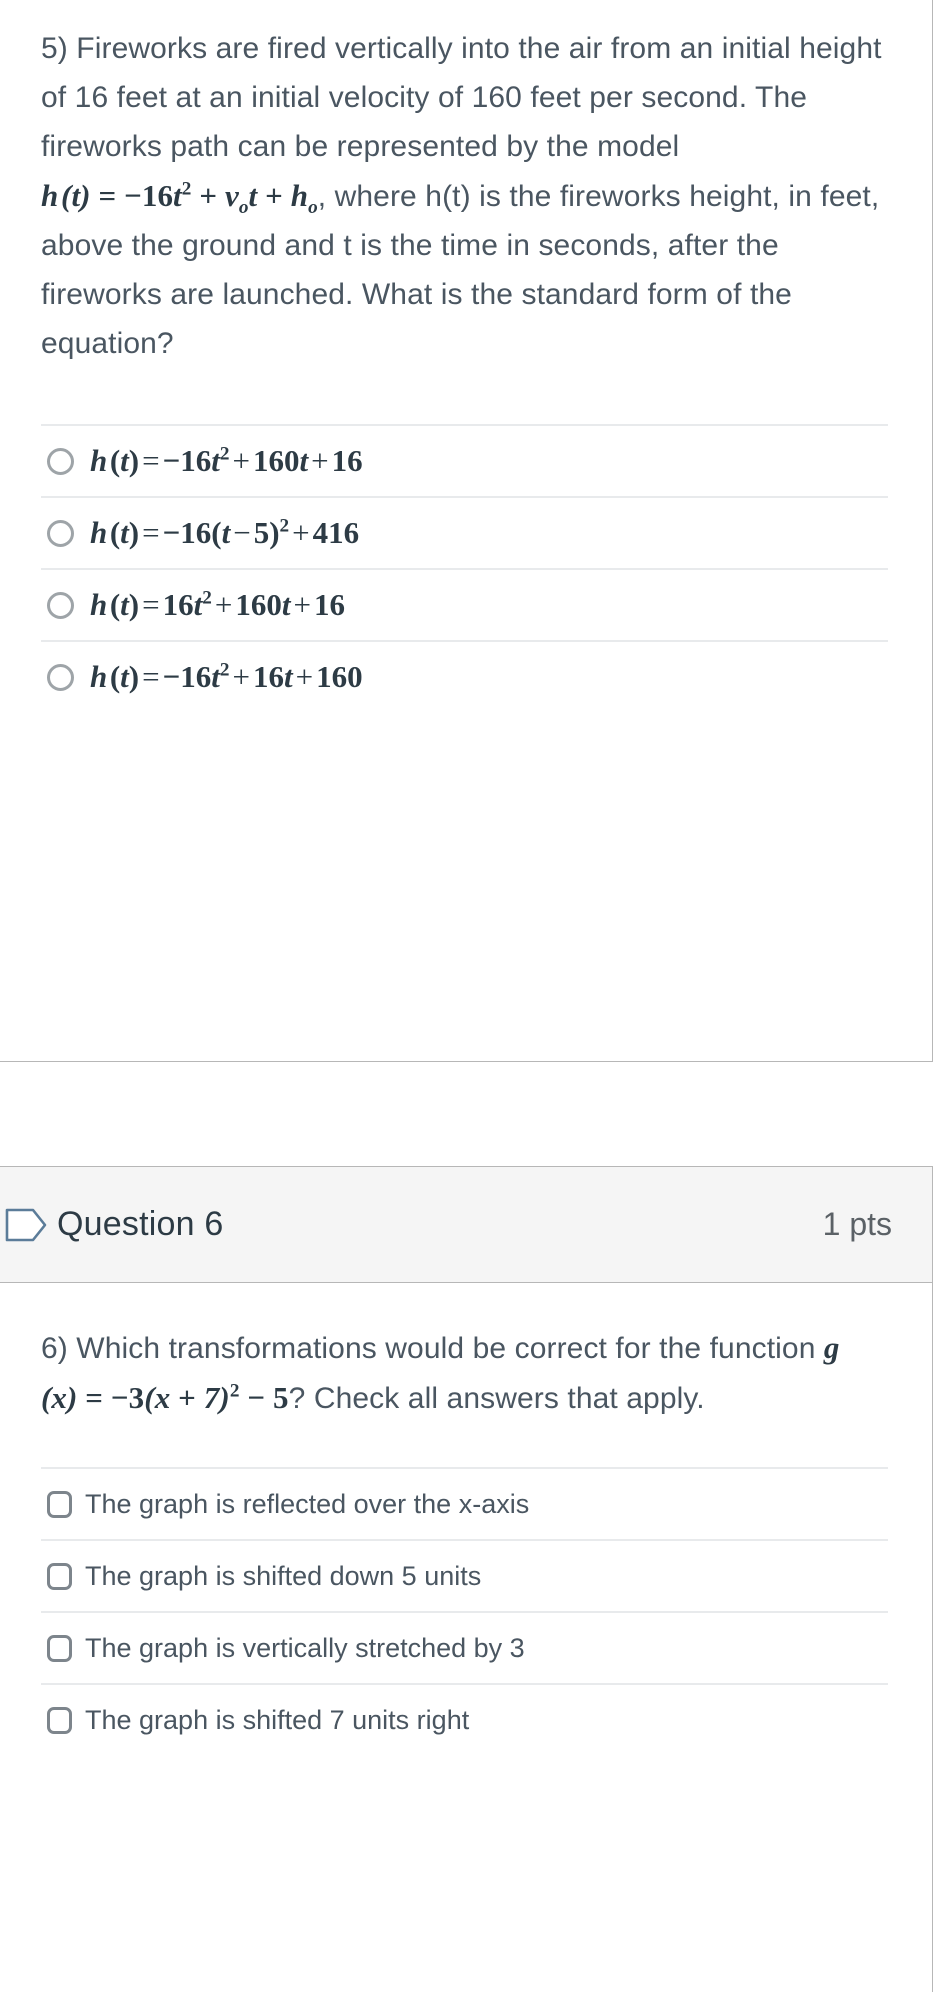 This screenshot has width=946, height=1992. I want to click on answer-option-row: h (t)=−16(t−5)2+416, so click(464, 532).